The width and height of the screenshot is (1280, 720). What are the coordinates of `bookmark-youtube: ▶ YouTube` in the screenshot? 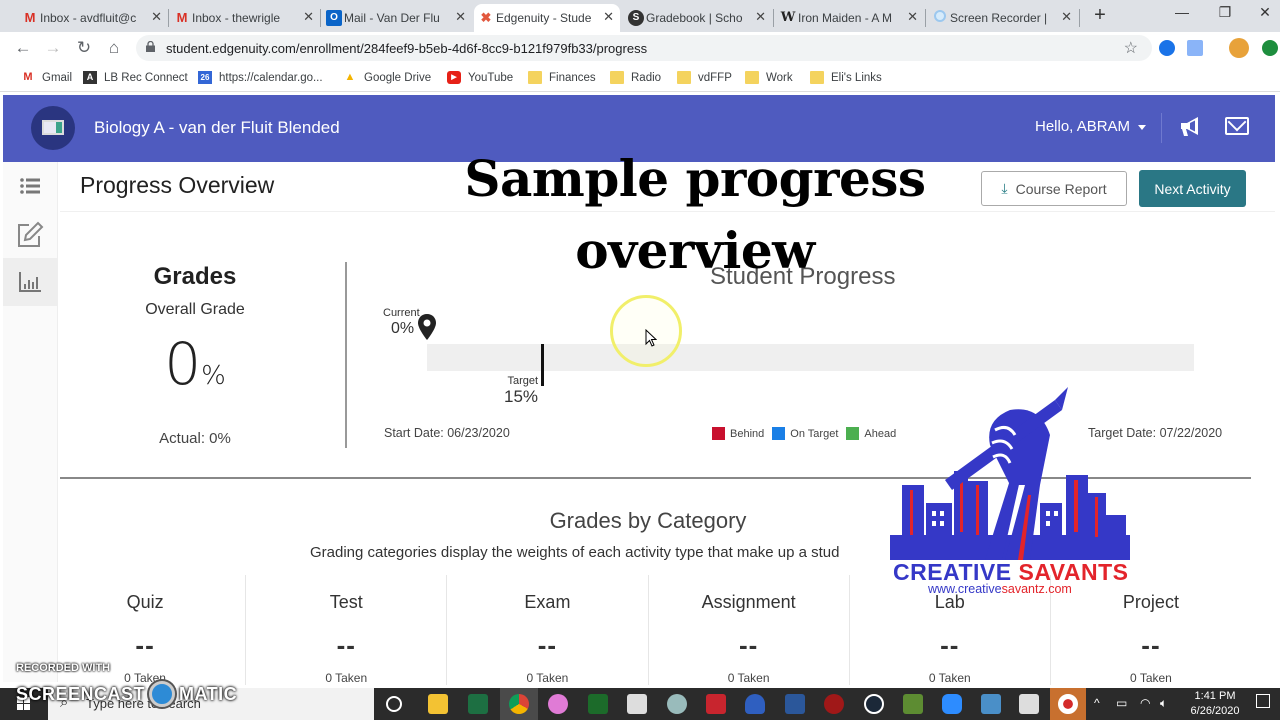 It's located at (480, 77).